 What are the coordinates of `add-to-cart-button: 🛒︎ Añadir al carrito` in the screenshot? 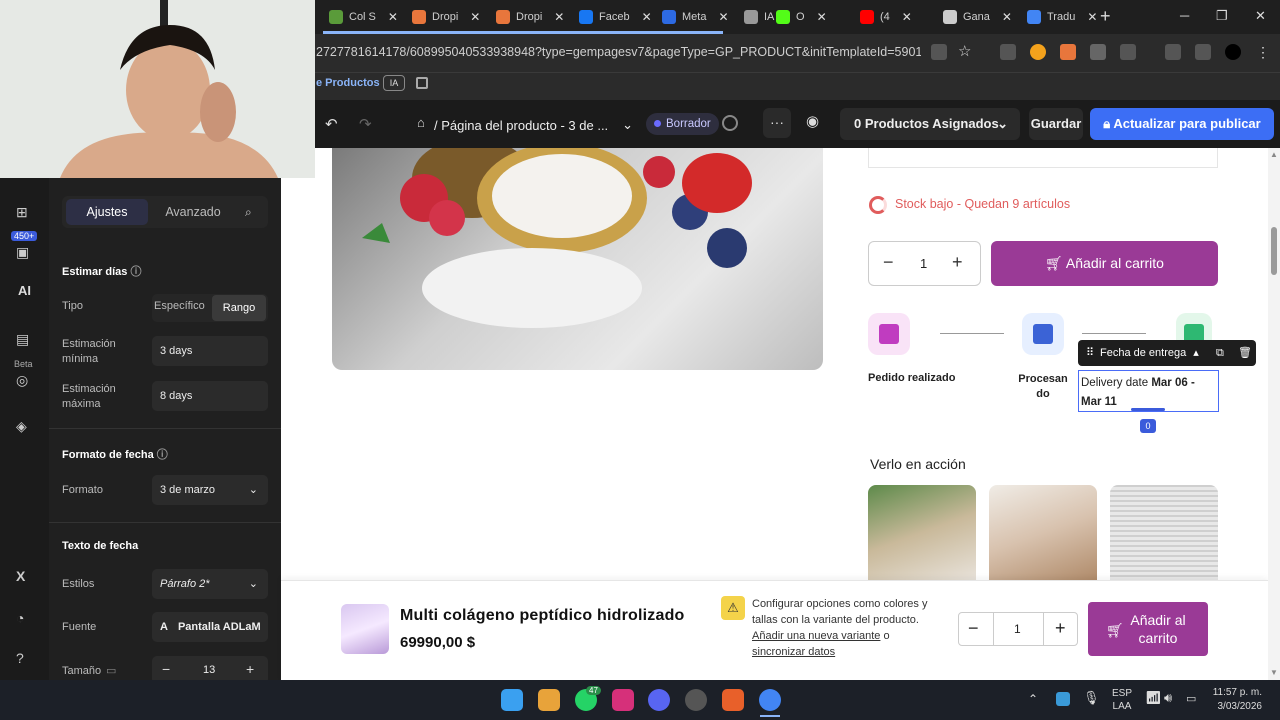 It's located at (1104, 263).